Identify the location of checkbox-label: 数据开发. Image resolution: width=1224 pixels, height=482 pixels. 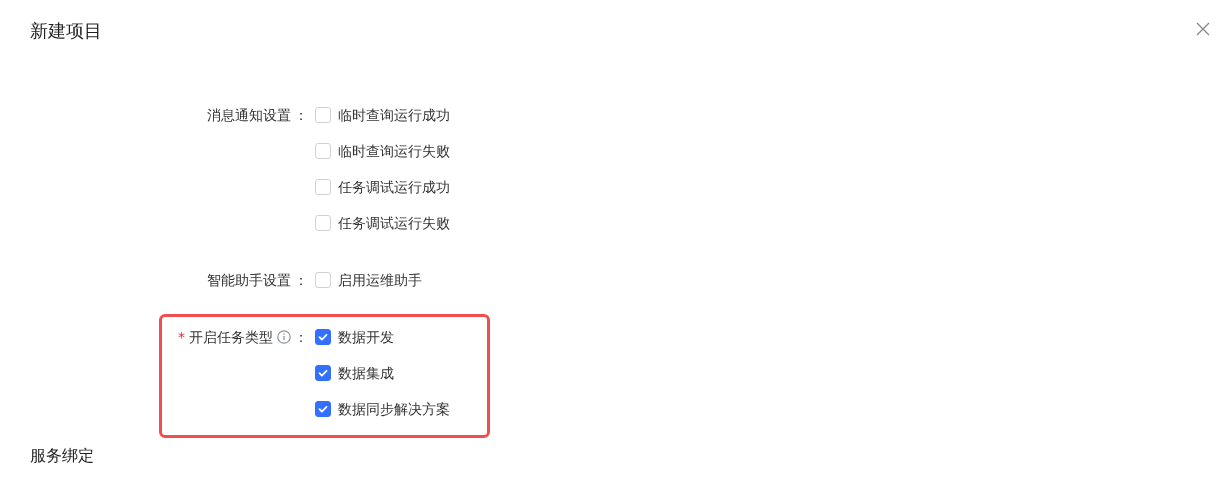
(366, 337).